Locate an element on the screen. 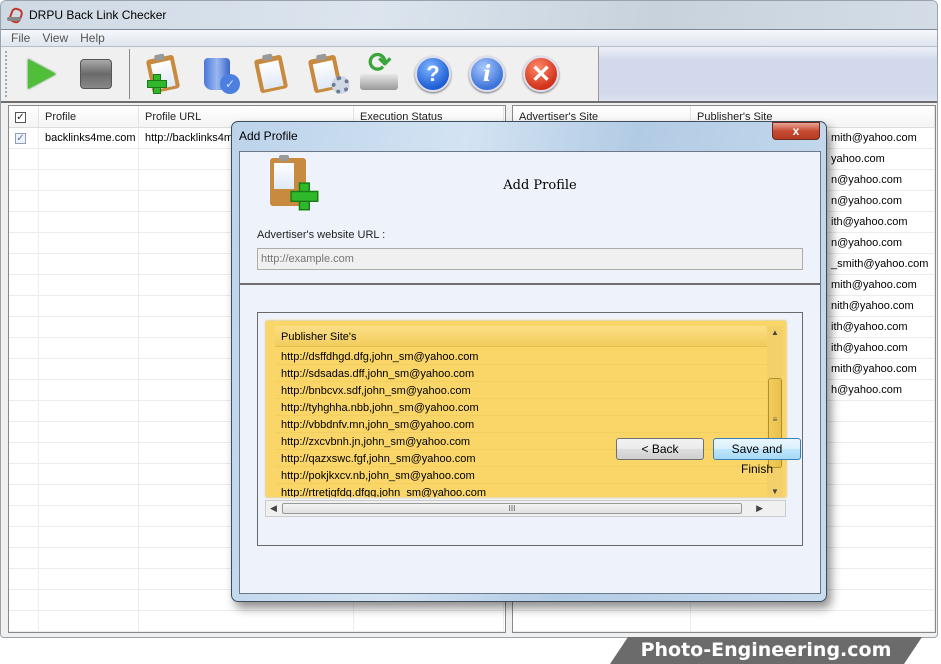 This screenshot has width=941, height=664. row-checkbox-cell: ✓ is located at coordinates (24, 138).